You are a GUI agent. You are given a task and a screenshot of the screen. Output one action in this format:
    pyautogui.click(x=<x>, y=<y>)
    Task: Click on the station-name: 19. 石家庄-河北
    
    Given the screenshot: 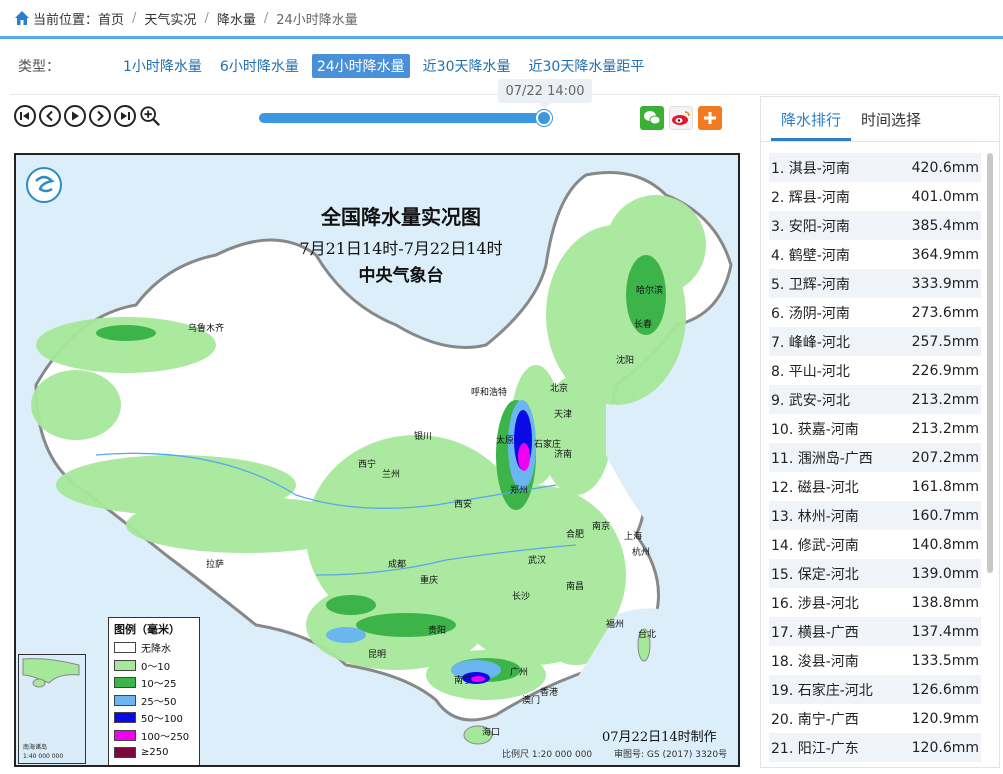 What is the action you would take?
    pyautogui.click(x=822, y=690)
    